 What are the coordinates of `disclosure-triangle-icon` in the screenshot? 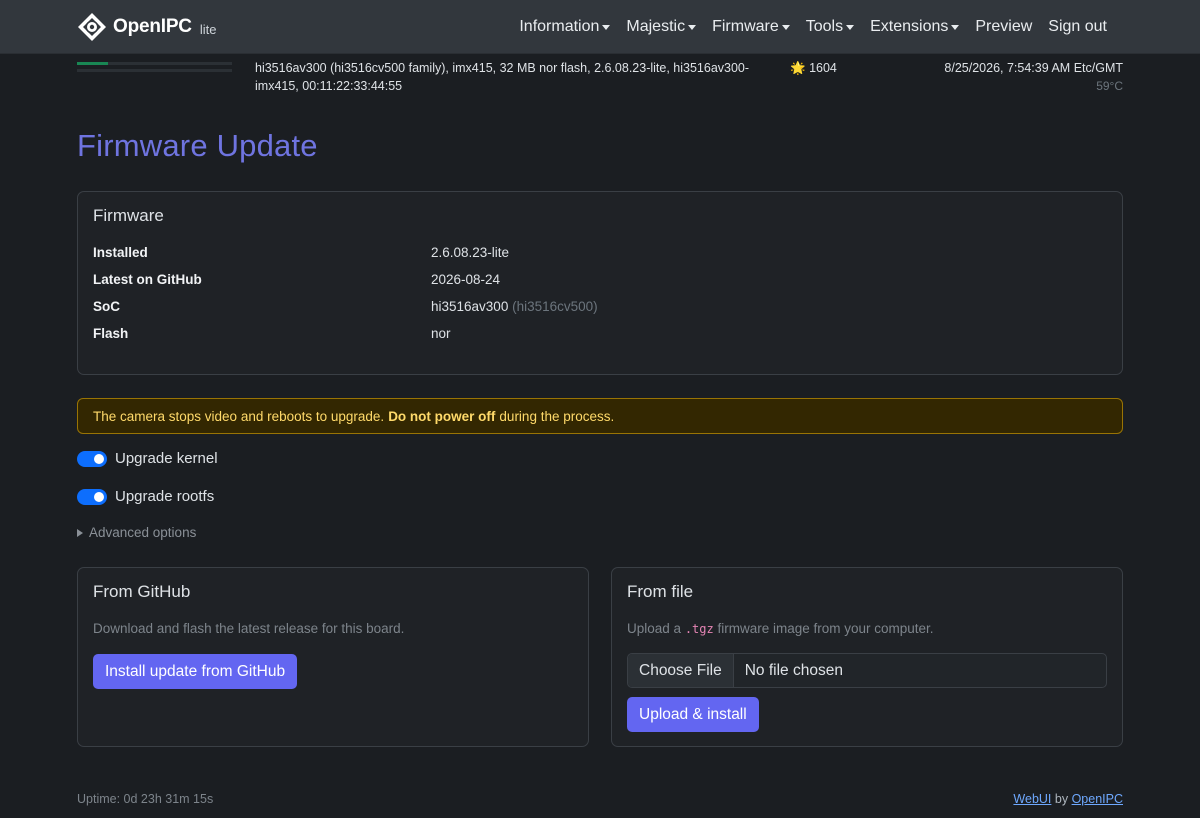 It's located at (80, 532).